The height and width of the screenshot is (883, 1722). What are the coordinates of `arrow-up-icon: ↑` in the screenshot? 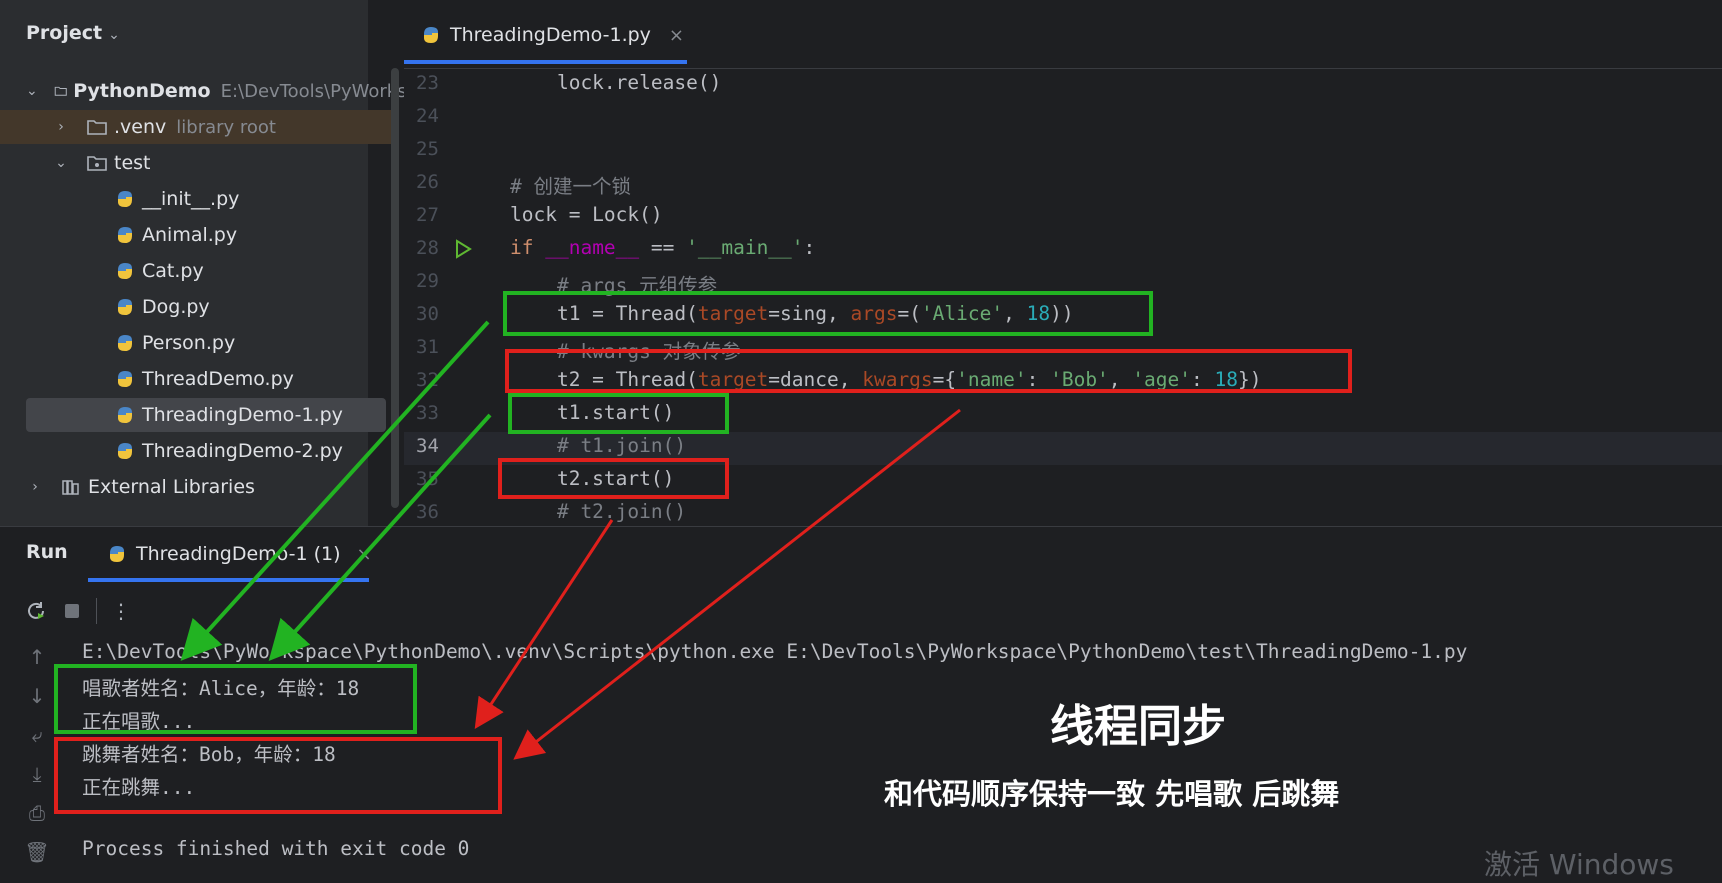 It's located at (37, 664).